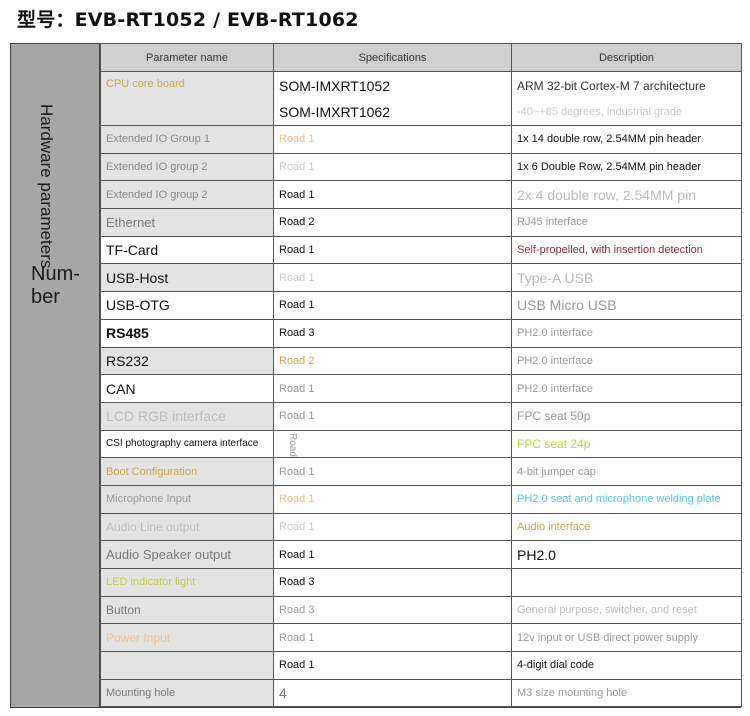  What do you see at coordinates (611, 85) in the screenshot?
I see `desc-line: ARM 32-bit Cortex-M 7 architecture` at bounding box center [611, 85].